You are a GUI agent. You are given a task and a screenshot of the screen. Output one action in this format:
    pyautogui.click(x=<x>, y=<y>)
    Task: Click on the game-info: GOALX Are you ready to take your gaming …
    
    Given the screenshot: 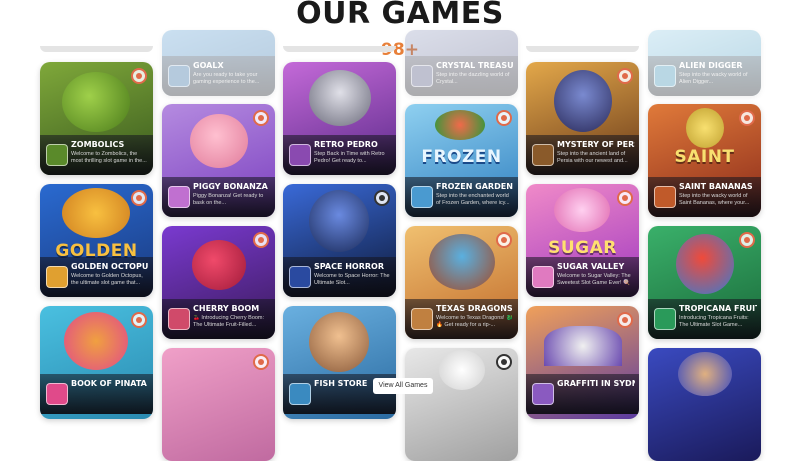 What is the action you would take?
    pyautogui.click(x=218, y=76)
    